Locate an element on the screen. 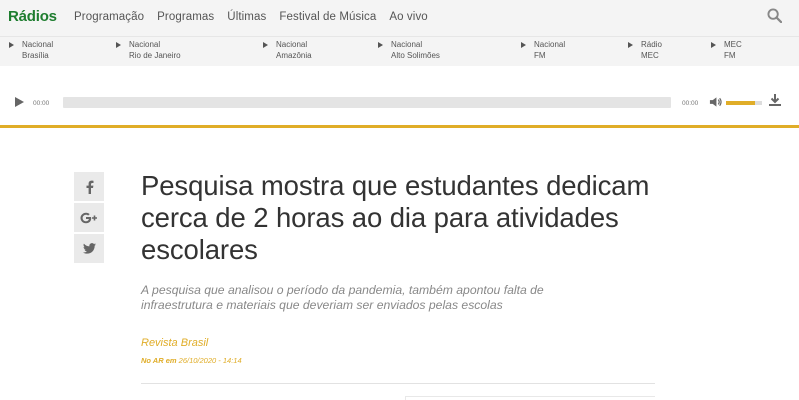 The image size is (799, 400). volume-icon is located at coordinates (715, 102).